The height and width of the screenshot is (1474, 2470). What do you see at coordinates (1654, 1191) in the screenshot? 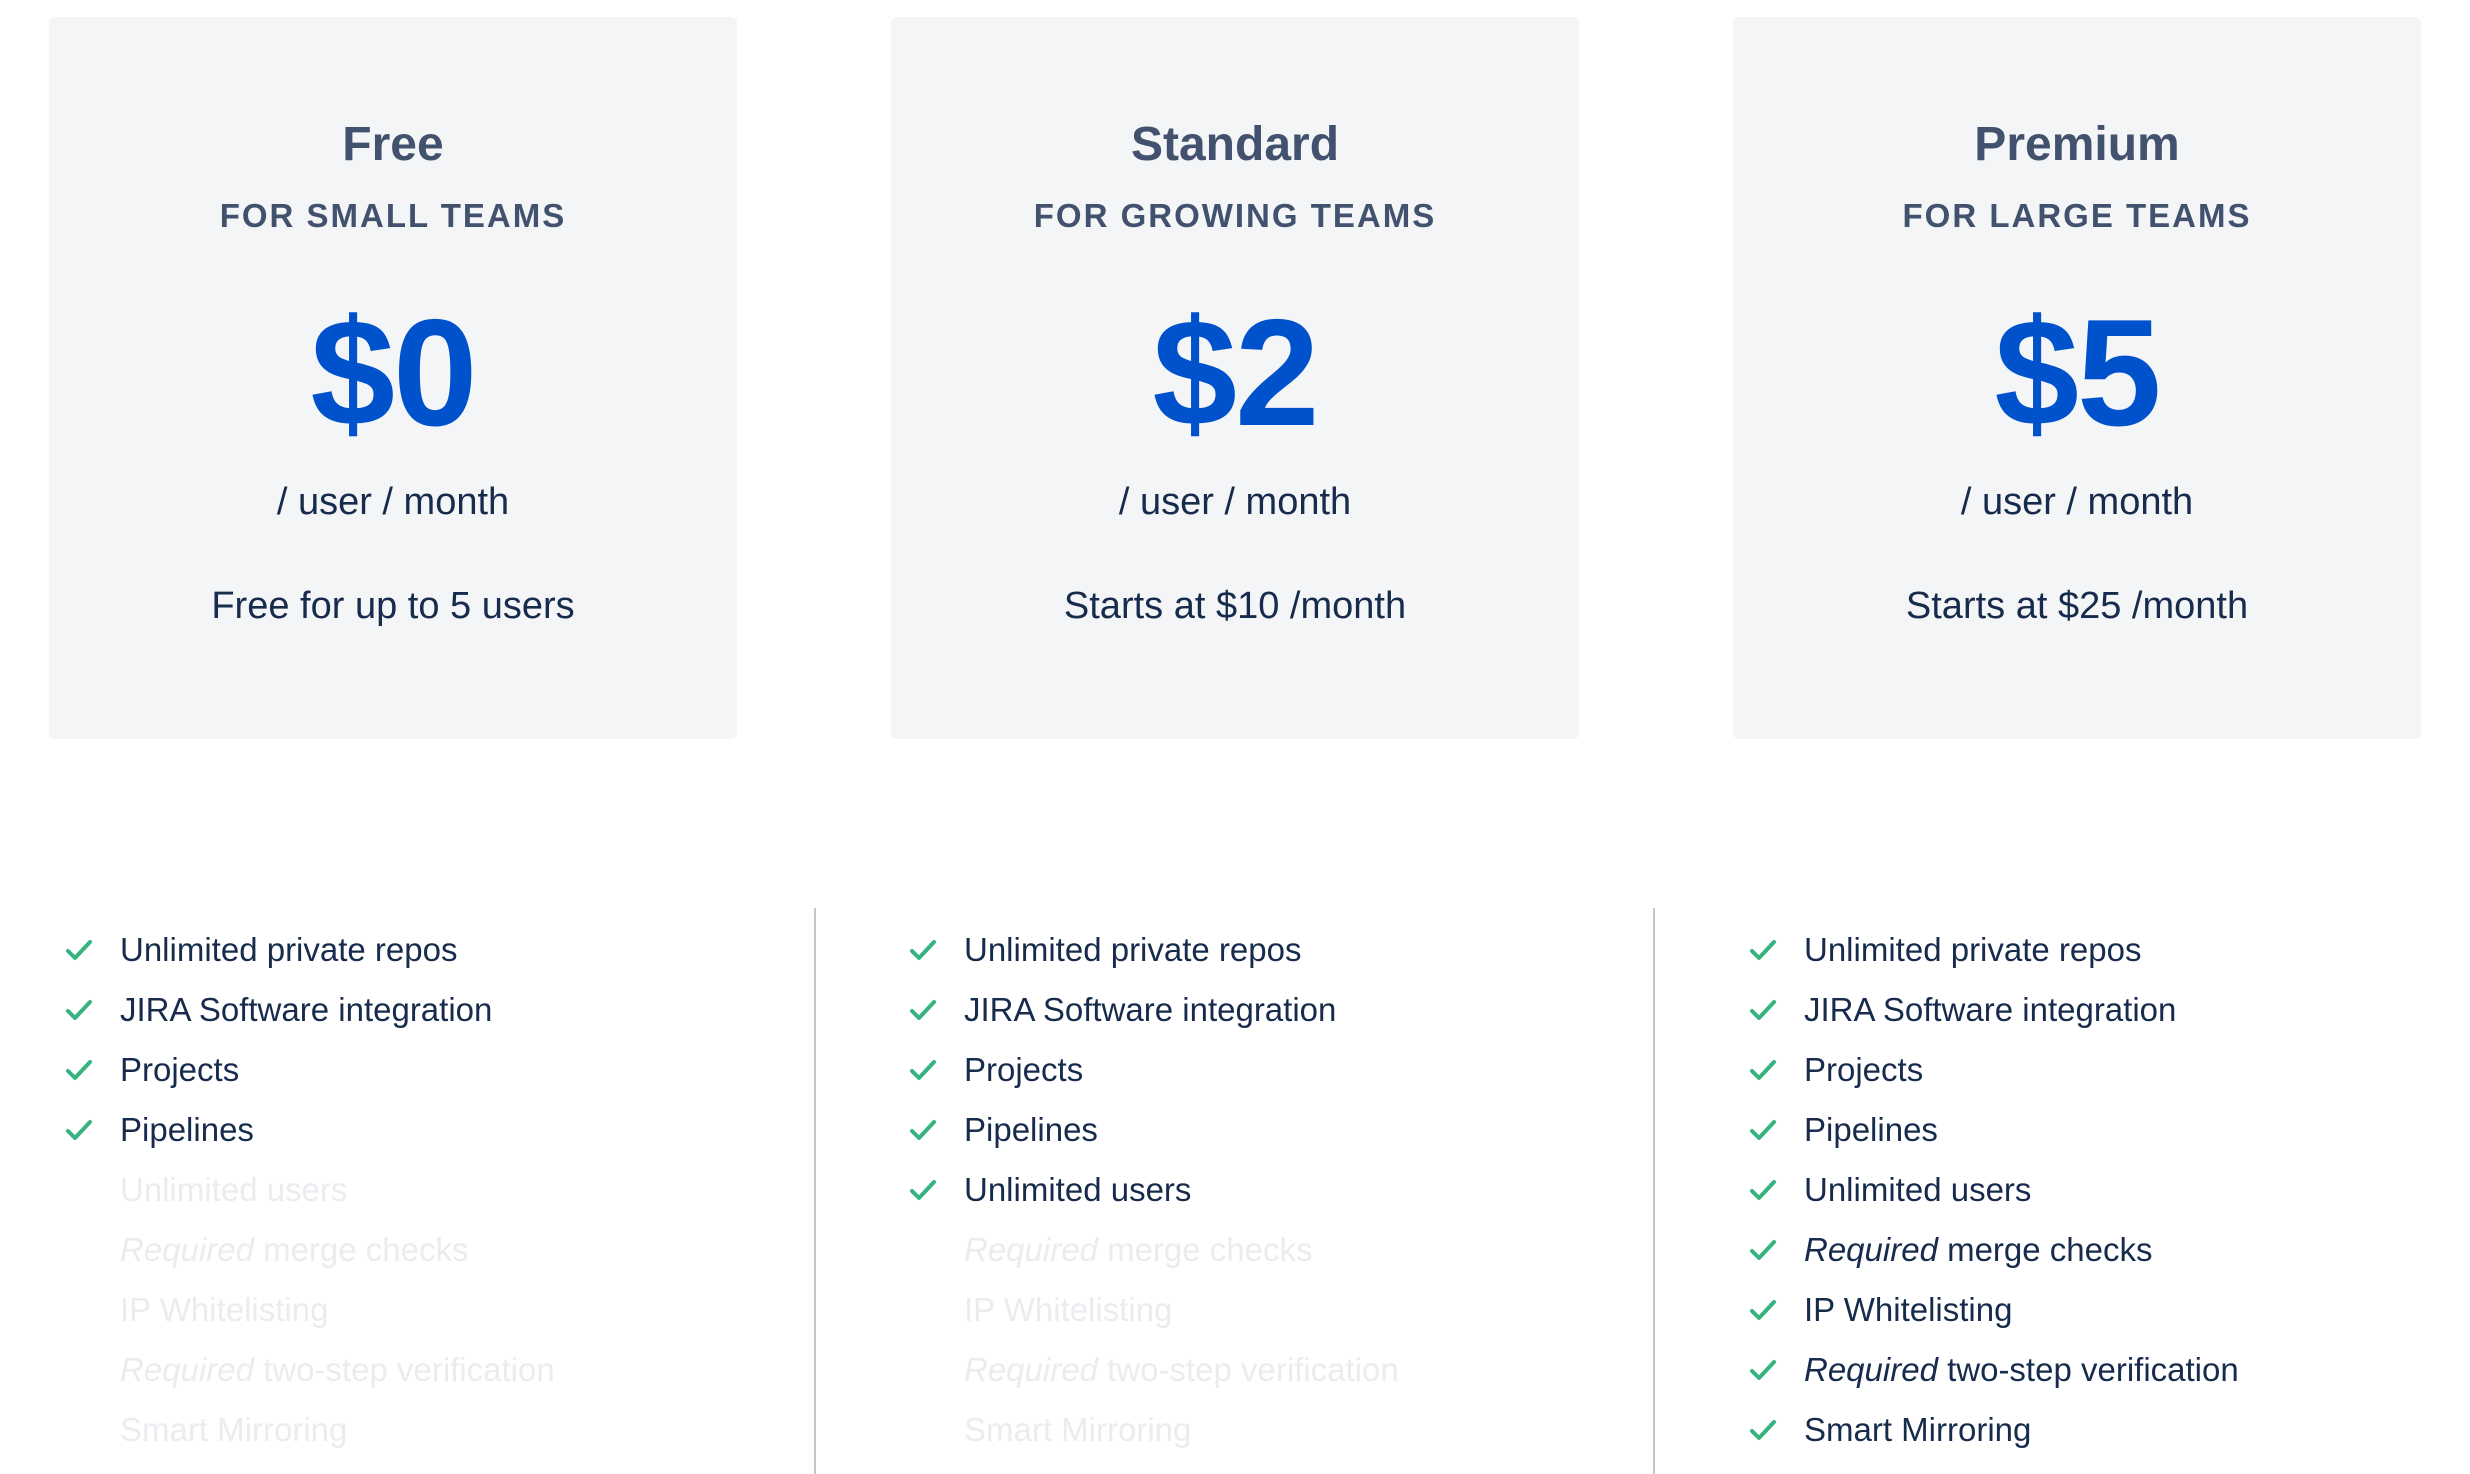
I see `column-divider` at bounding box center [1654, 1191].